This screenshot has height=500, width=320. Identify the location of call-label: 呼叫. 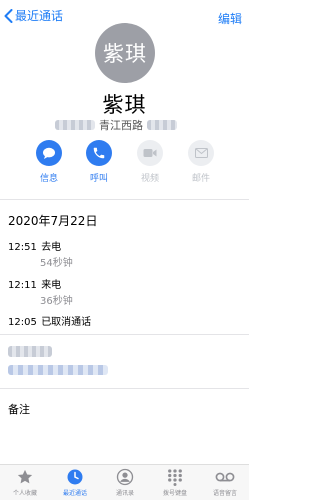
(98, 179).